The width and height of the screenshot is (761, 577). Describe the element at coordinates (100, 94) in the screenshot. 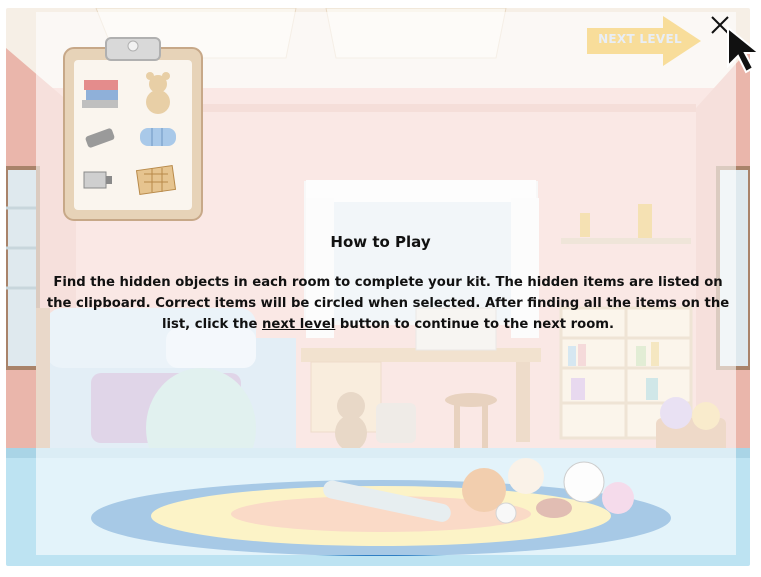

I see `books-and-clothes-icon` at that location.